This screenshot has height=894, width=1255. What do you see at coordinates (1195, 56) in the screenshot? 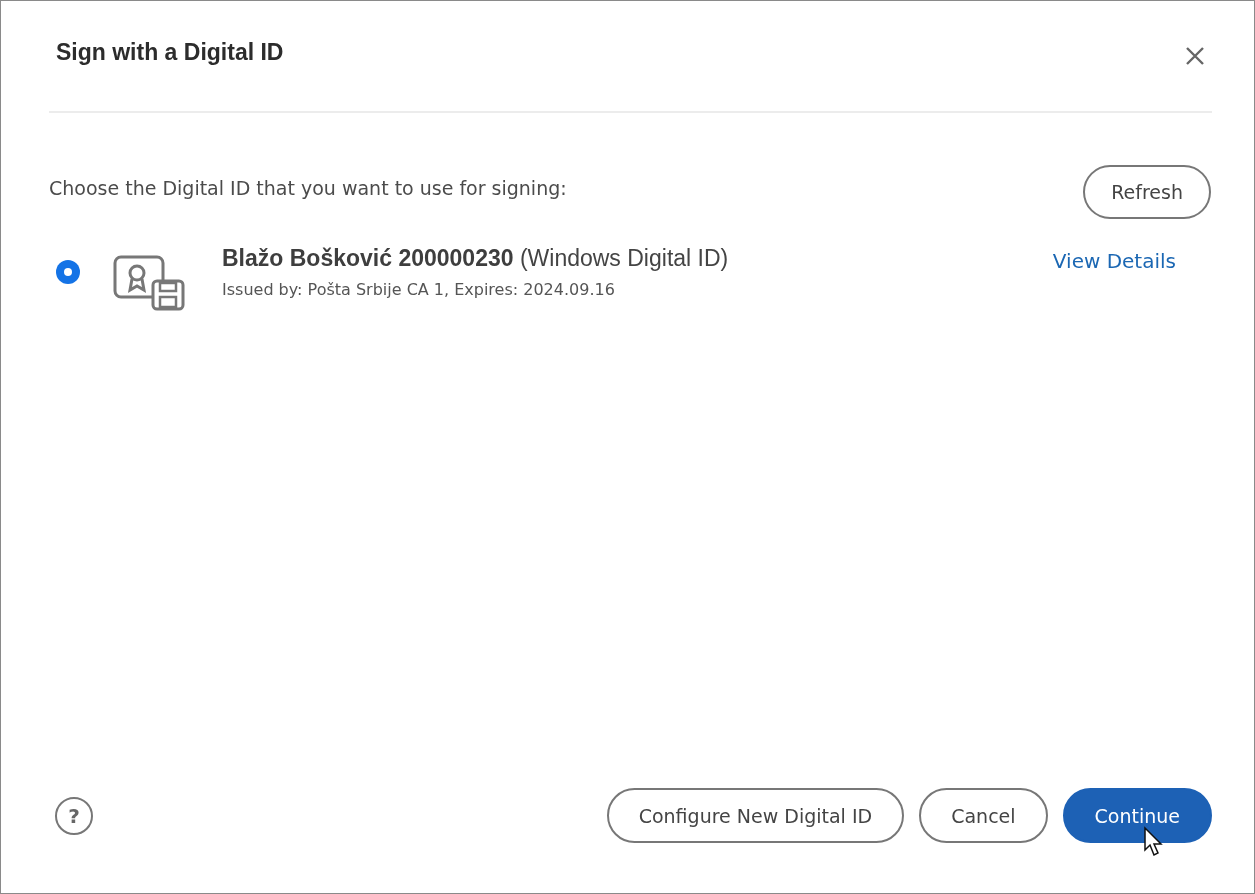
I see `close-icon` at bounding box center [1195, 56].